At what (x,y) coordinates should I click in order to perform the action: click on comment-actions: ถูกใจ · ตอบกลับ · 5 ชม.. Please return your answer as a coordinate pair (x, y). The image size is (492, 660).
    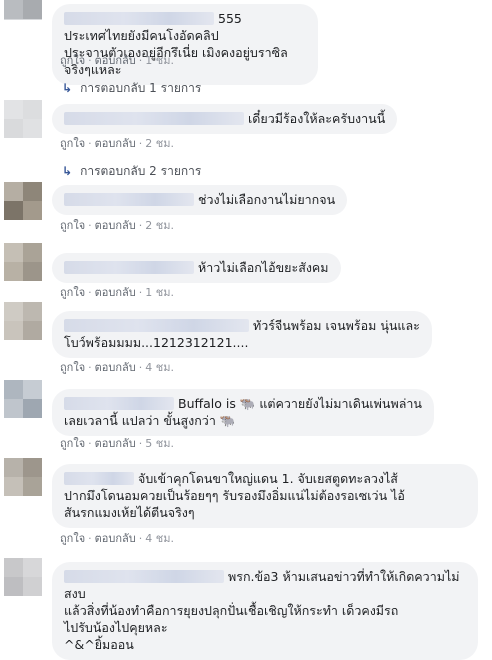
    Looking at the image, I should click on (117, 443).